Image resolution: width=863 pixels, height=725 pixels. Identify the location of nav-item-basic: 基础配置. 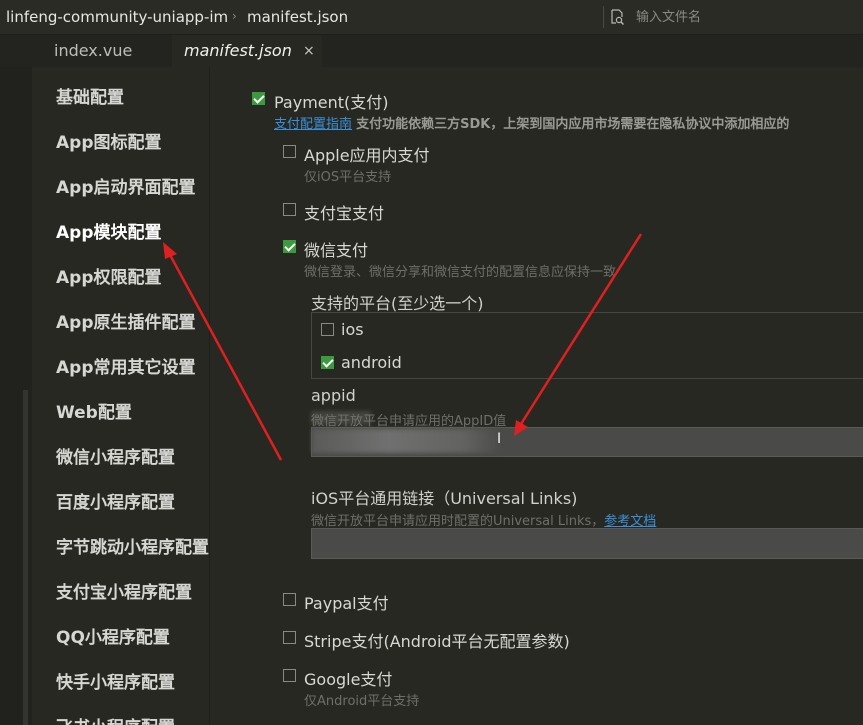
(90, 95).